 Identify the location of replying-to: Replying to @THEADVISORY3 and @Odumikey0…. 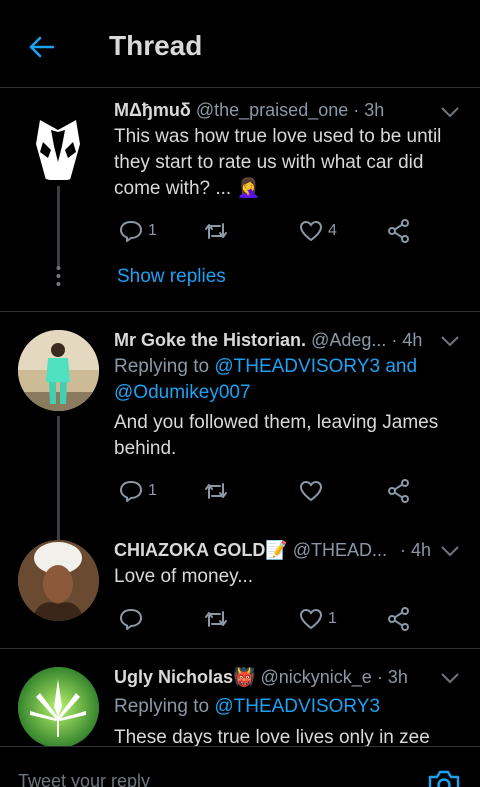
(284, 380).